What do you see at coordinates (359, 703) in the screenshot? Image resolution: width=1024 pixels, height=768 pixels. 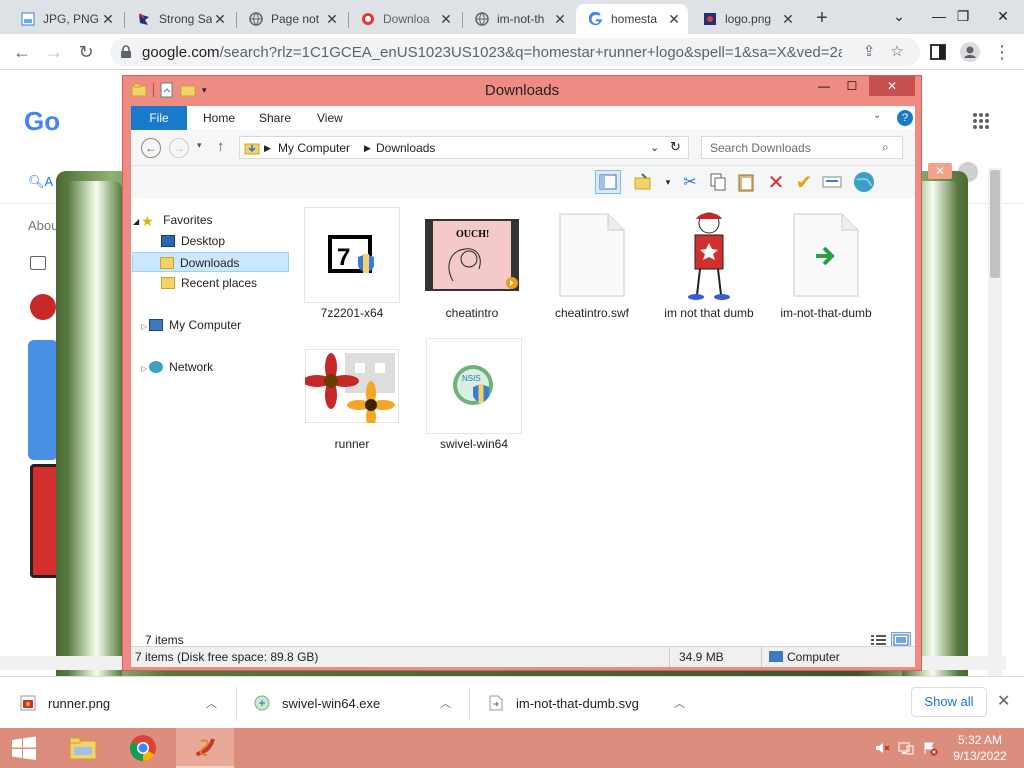 I see `download-item-swivel: swivel-win64.exe ︿` at bounding box center [359, 703].